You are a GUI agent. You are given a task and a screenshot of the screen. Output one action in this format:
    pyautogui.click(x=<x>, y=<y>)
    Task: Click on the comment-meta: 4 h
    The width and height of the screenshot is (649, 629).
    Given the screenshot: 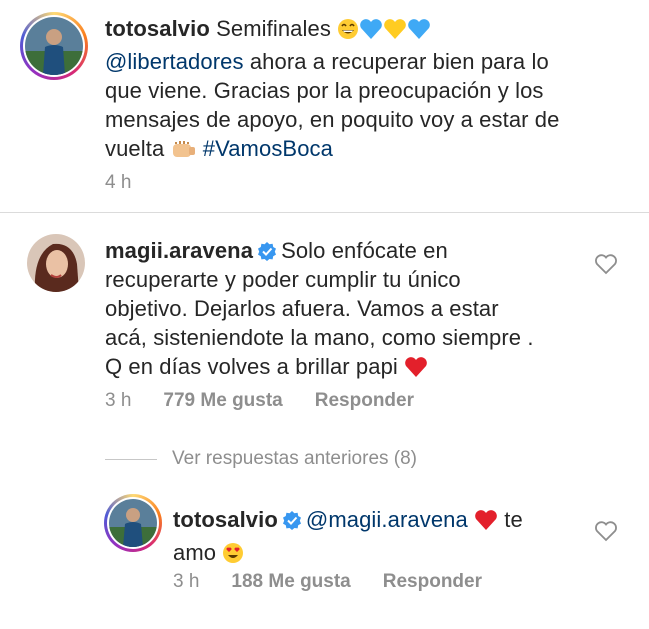 What is the action you would take?
    pyautogui.click(x=118, y=183)
    